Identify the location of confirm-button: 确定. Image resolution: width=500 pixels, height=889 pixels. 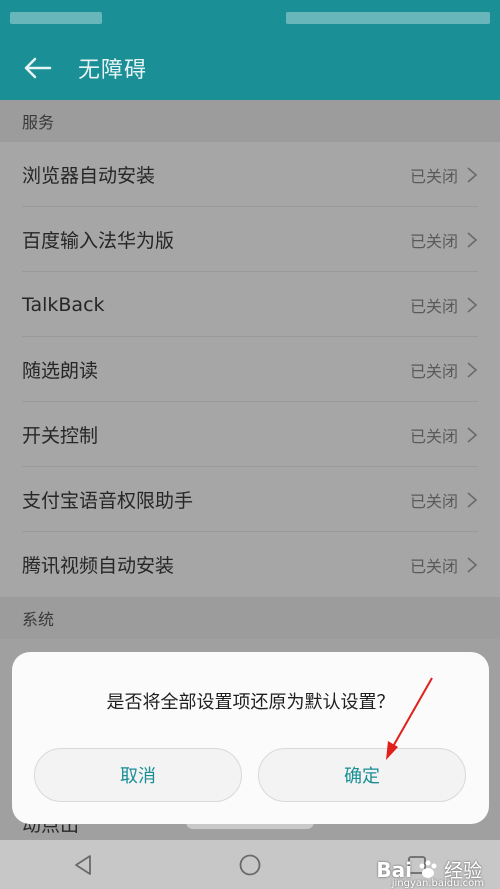
(362, 775).